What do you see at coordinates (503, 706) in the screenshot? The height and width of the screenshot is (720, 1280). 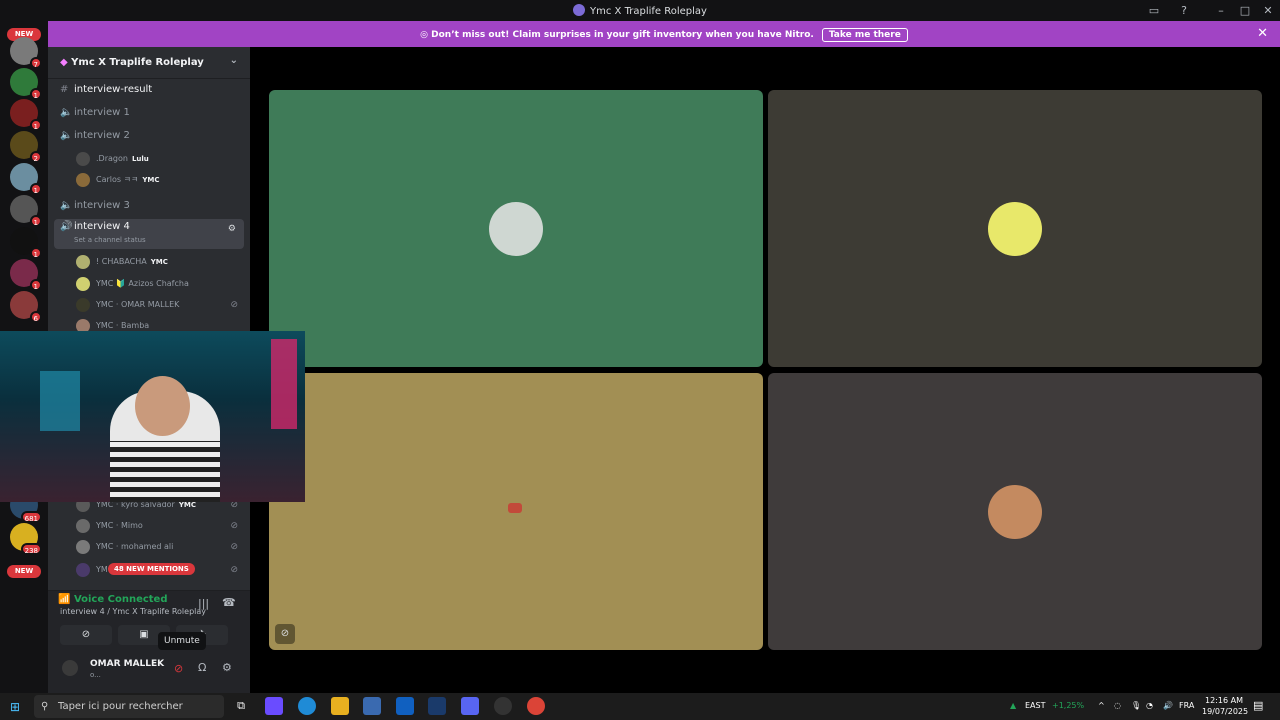 I see `obs-icon` at bounding box center [503, 706].